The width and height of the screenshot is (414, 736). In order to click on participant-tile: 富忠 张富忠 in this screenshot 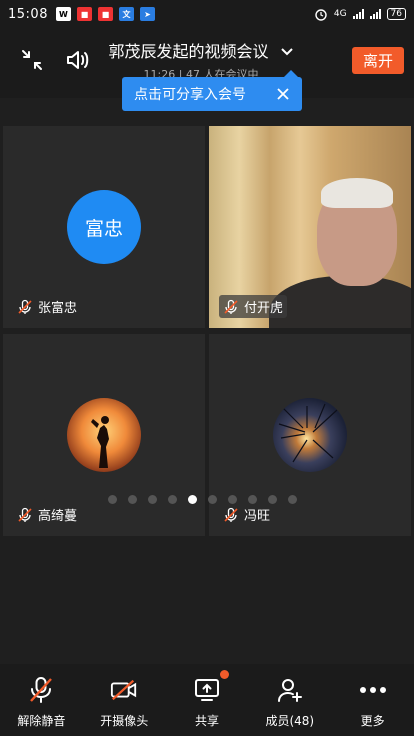, I will do `click(104, 227)`.